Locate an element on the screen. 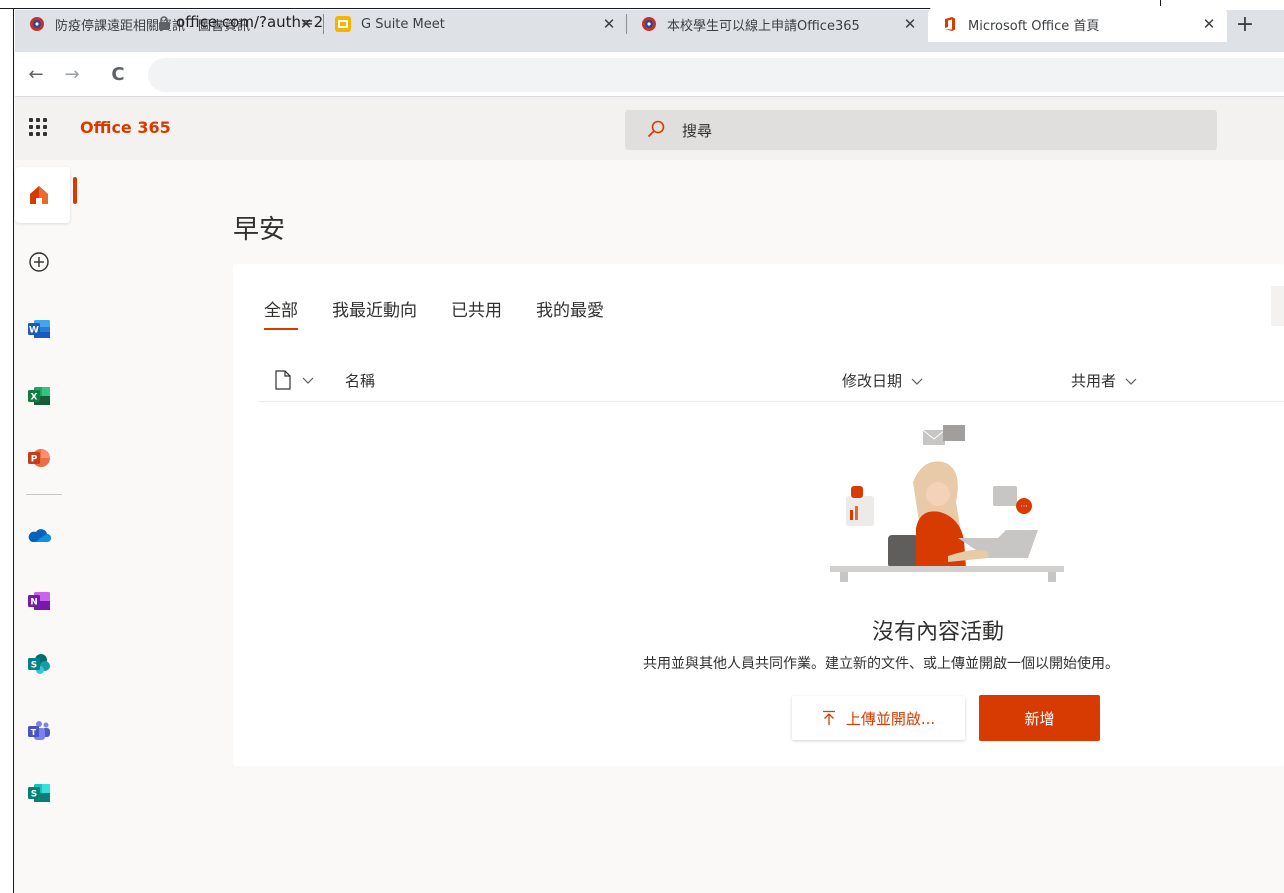 The image size is (1284, 893). powerpoint-letter: P is located at coordinates (34, 460).